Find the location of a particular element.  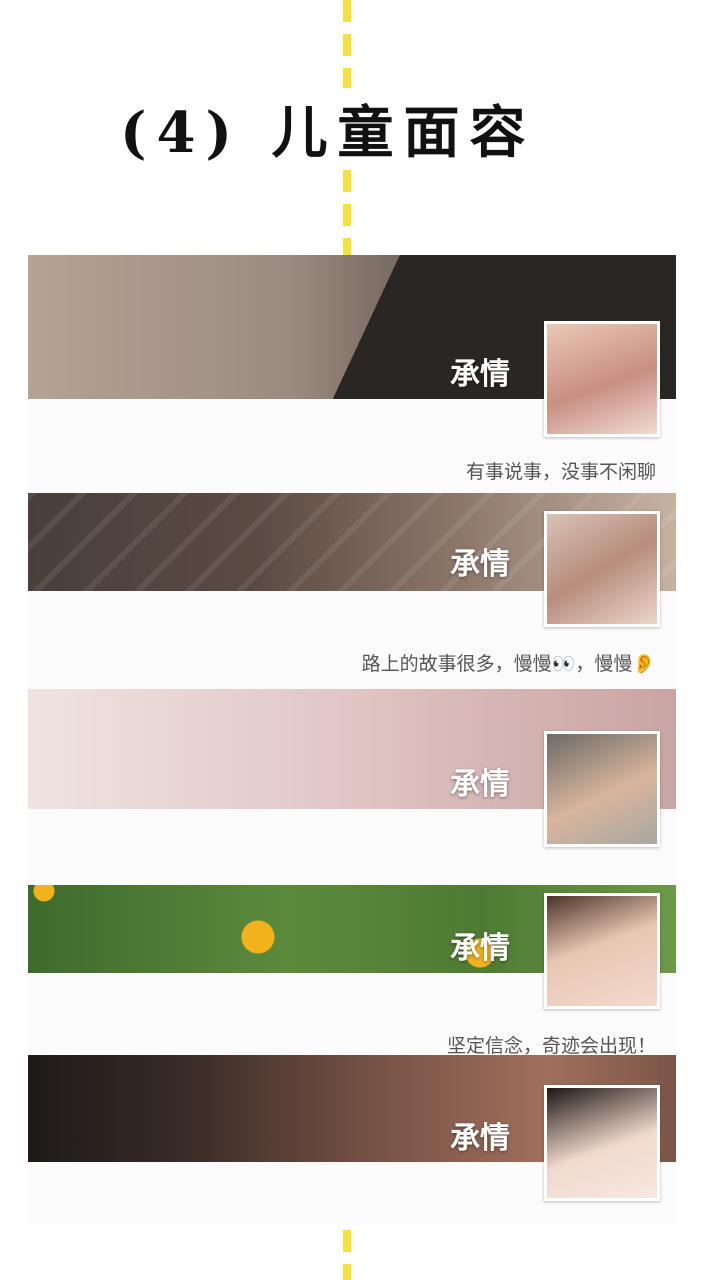

page-title: (4) 儿童面容 is located at coordinates (330, 128).